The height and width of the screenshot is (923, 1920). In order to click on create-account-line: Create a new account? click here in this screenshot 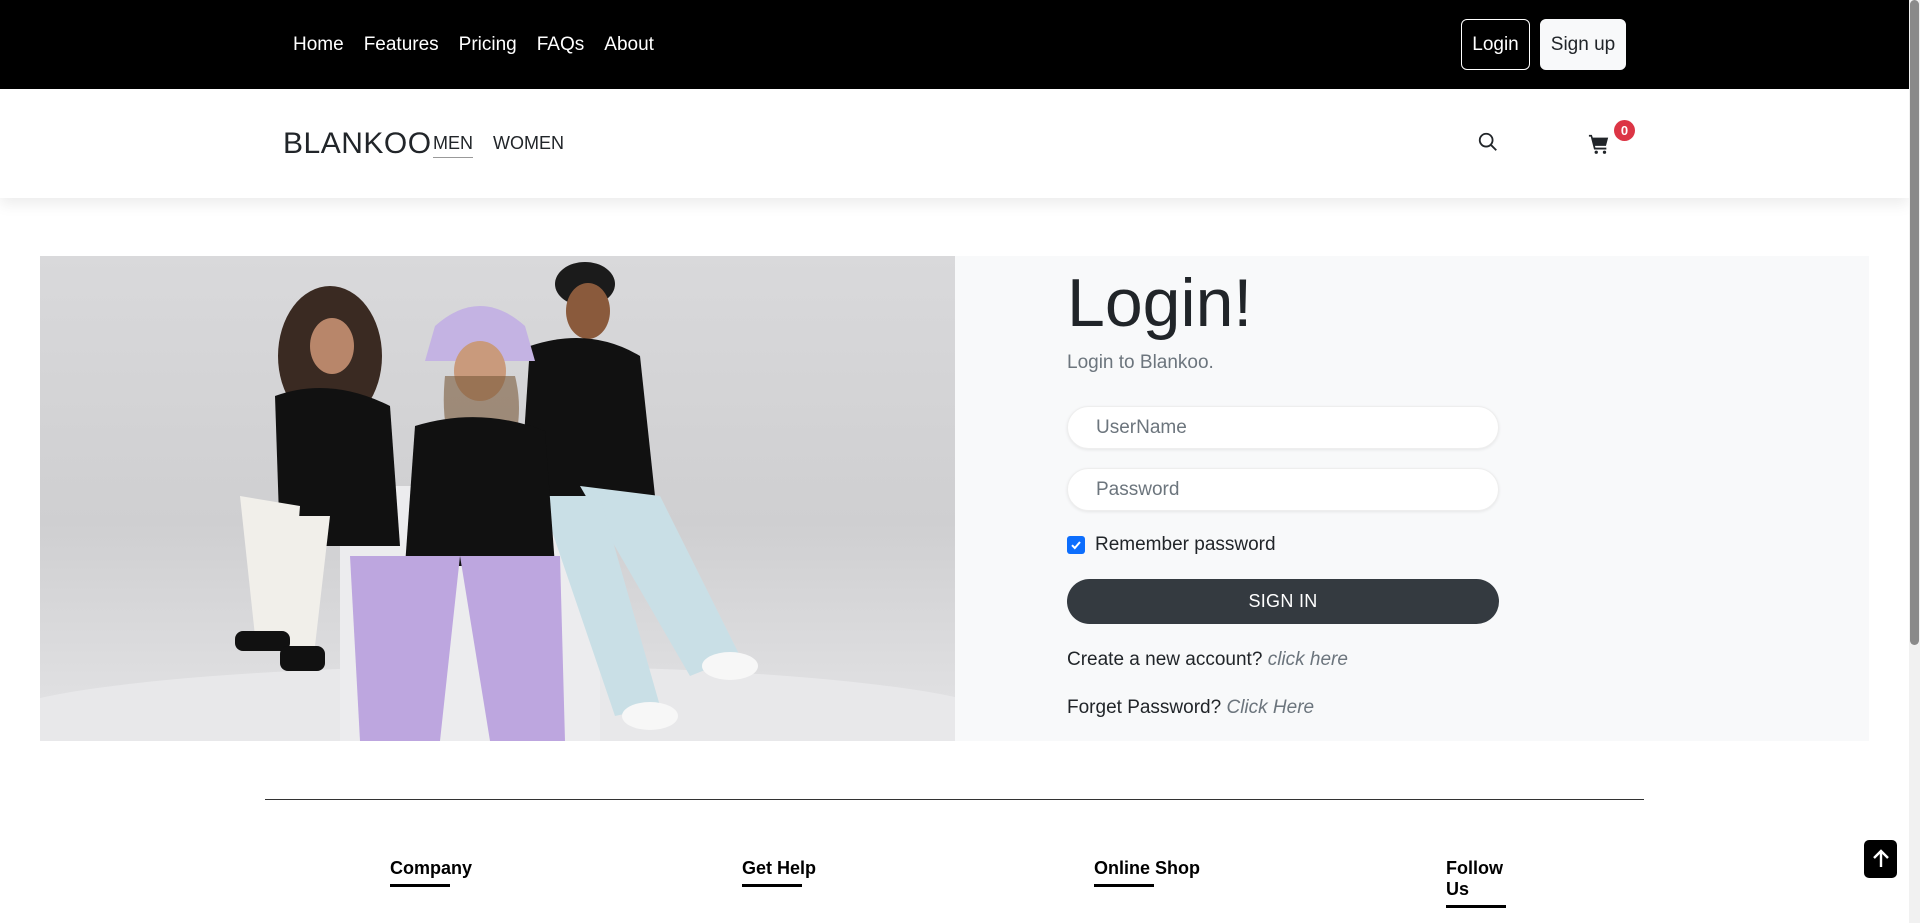, I will do `click(1207, 660)`.